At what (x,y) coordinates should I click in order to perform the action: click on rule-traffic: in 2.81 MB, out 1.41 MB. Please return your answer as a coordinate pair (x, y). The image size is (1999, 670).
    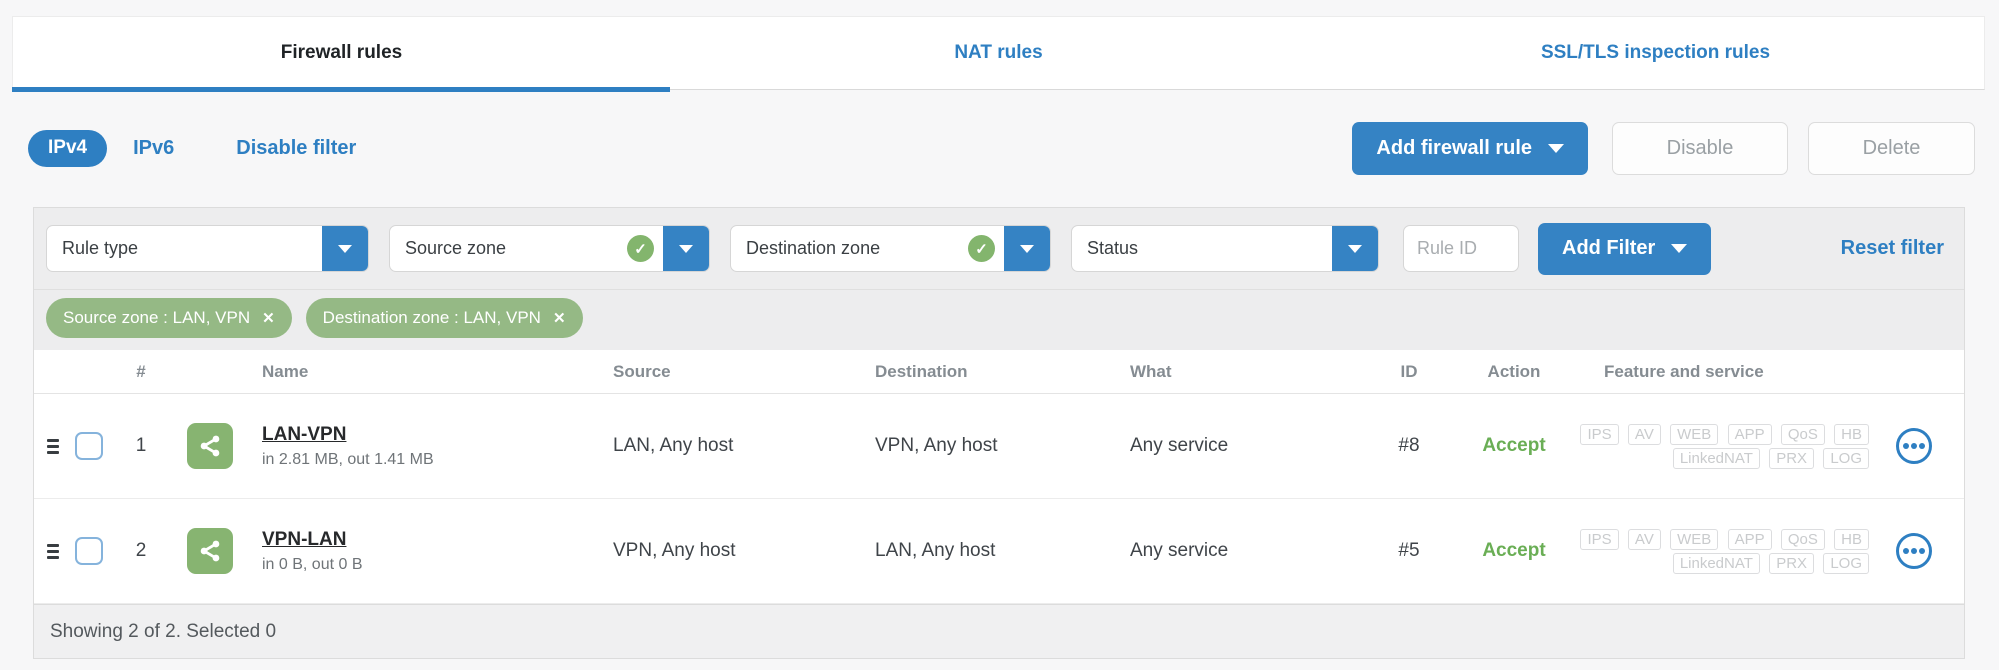
    Looking at the image, I should click on (348, 459).